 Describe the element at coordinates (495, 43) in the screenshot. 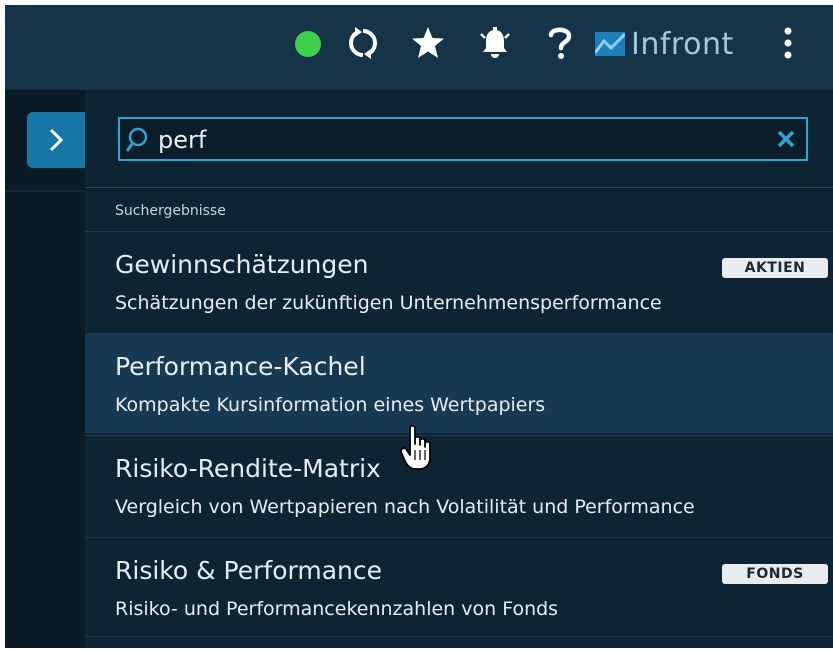

I see `alarm-bell-icon` at that location.